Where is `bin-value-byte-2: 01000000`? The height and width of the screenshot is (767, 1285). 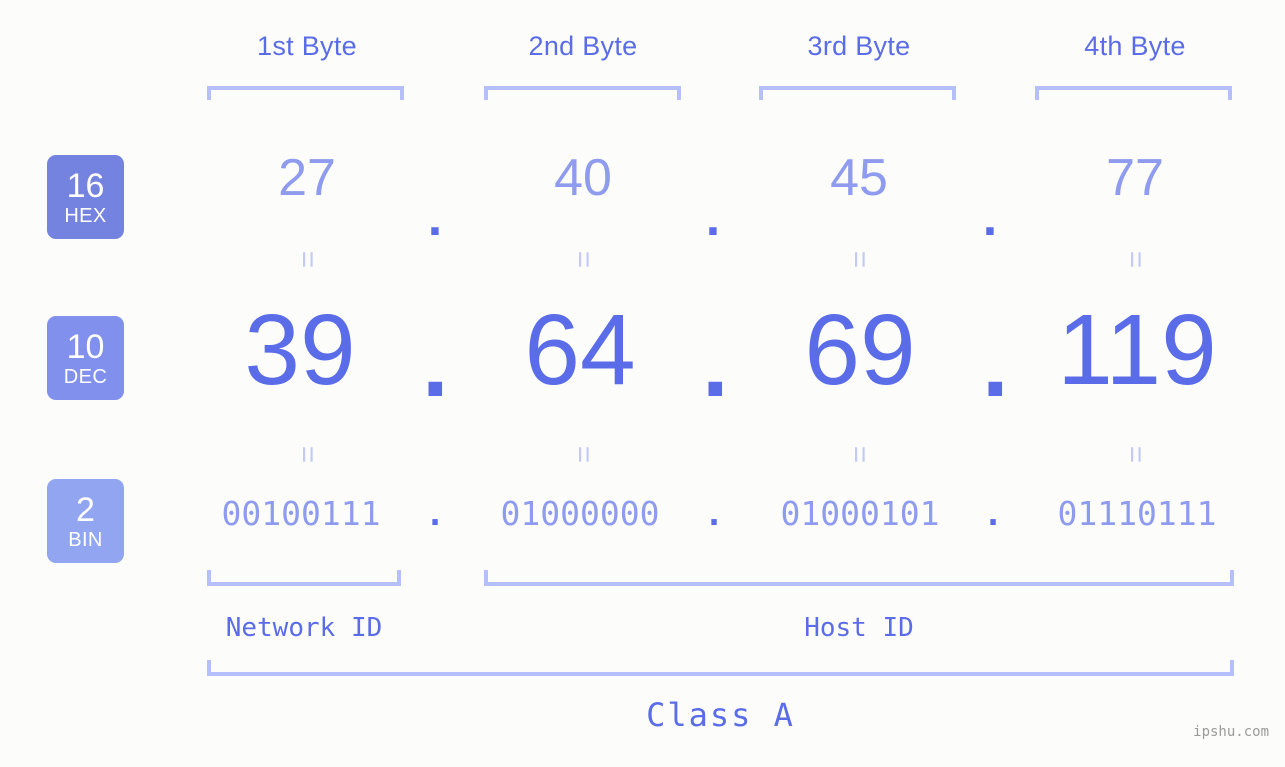 bin-value-byte-2: 01000000 is located at coordinates (580, 513).